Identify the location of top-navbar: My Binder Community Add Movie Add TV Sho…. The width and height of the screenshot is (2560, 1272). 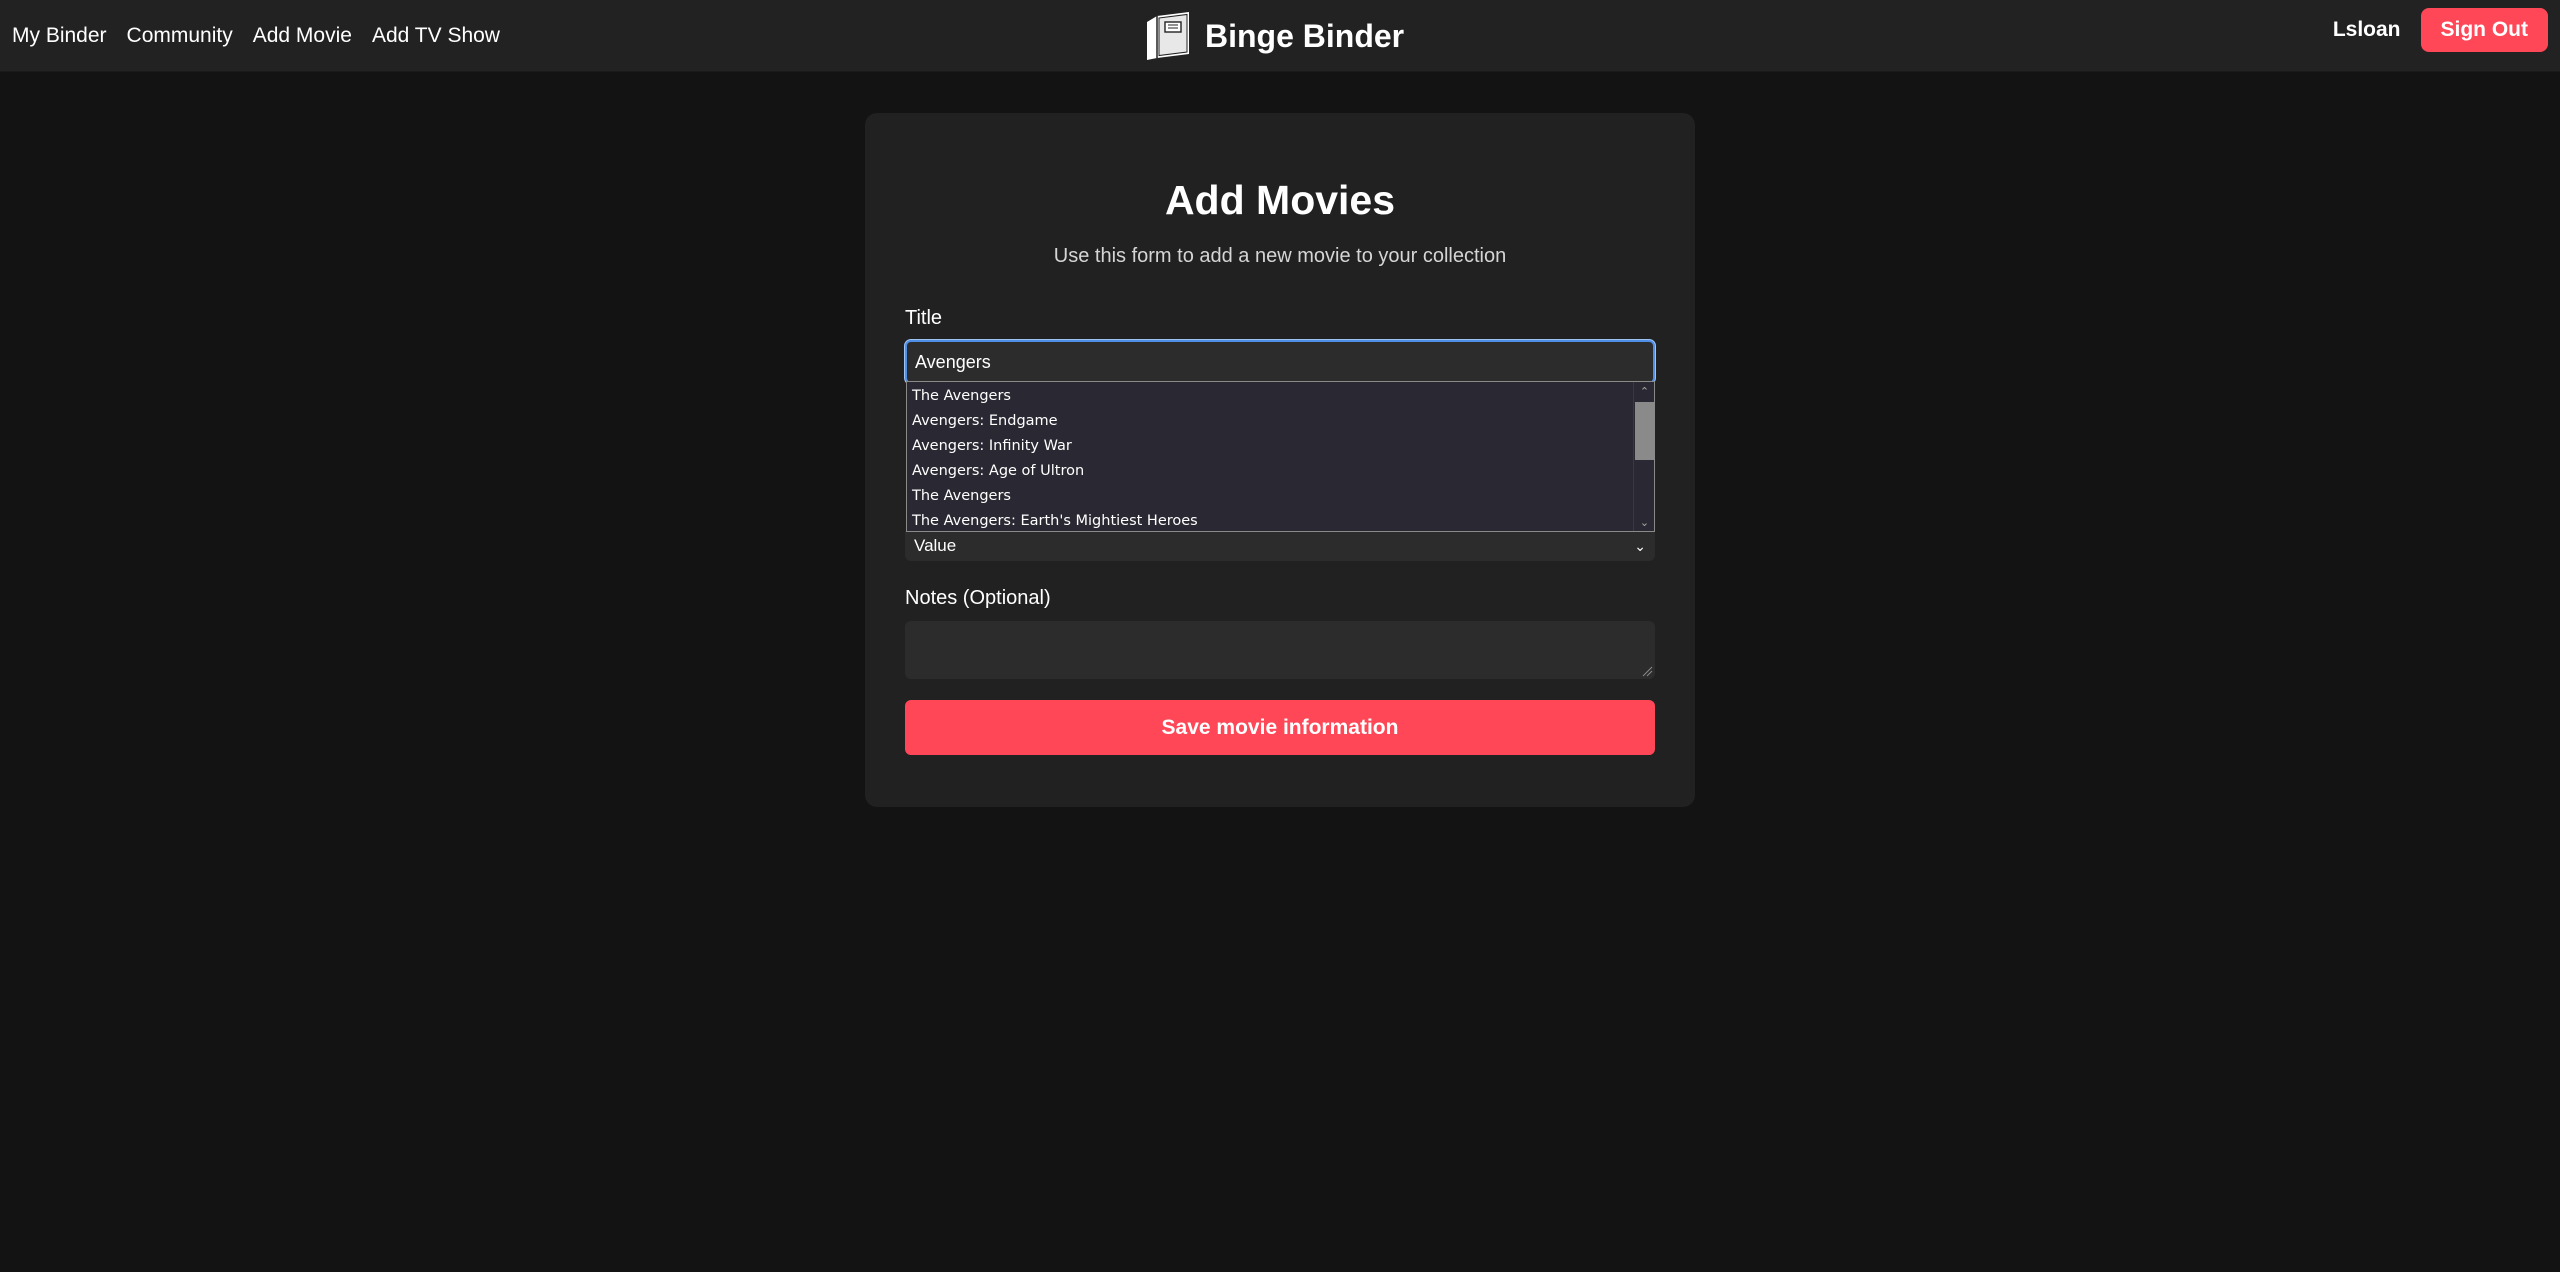
(1280, 36).